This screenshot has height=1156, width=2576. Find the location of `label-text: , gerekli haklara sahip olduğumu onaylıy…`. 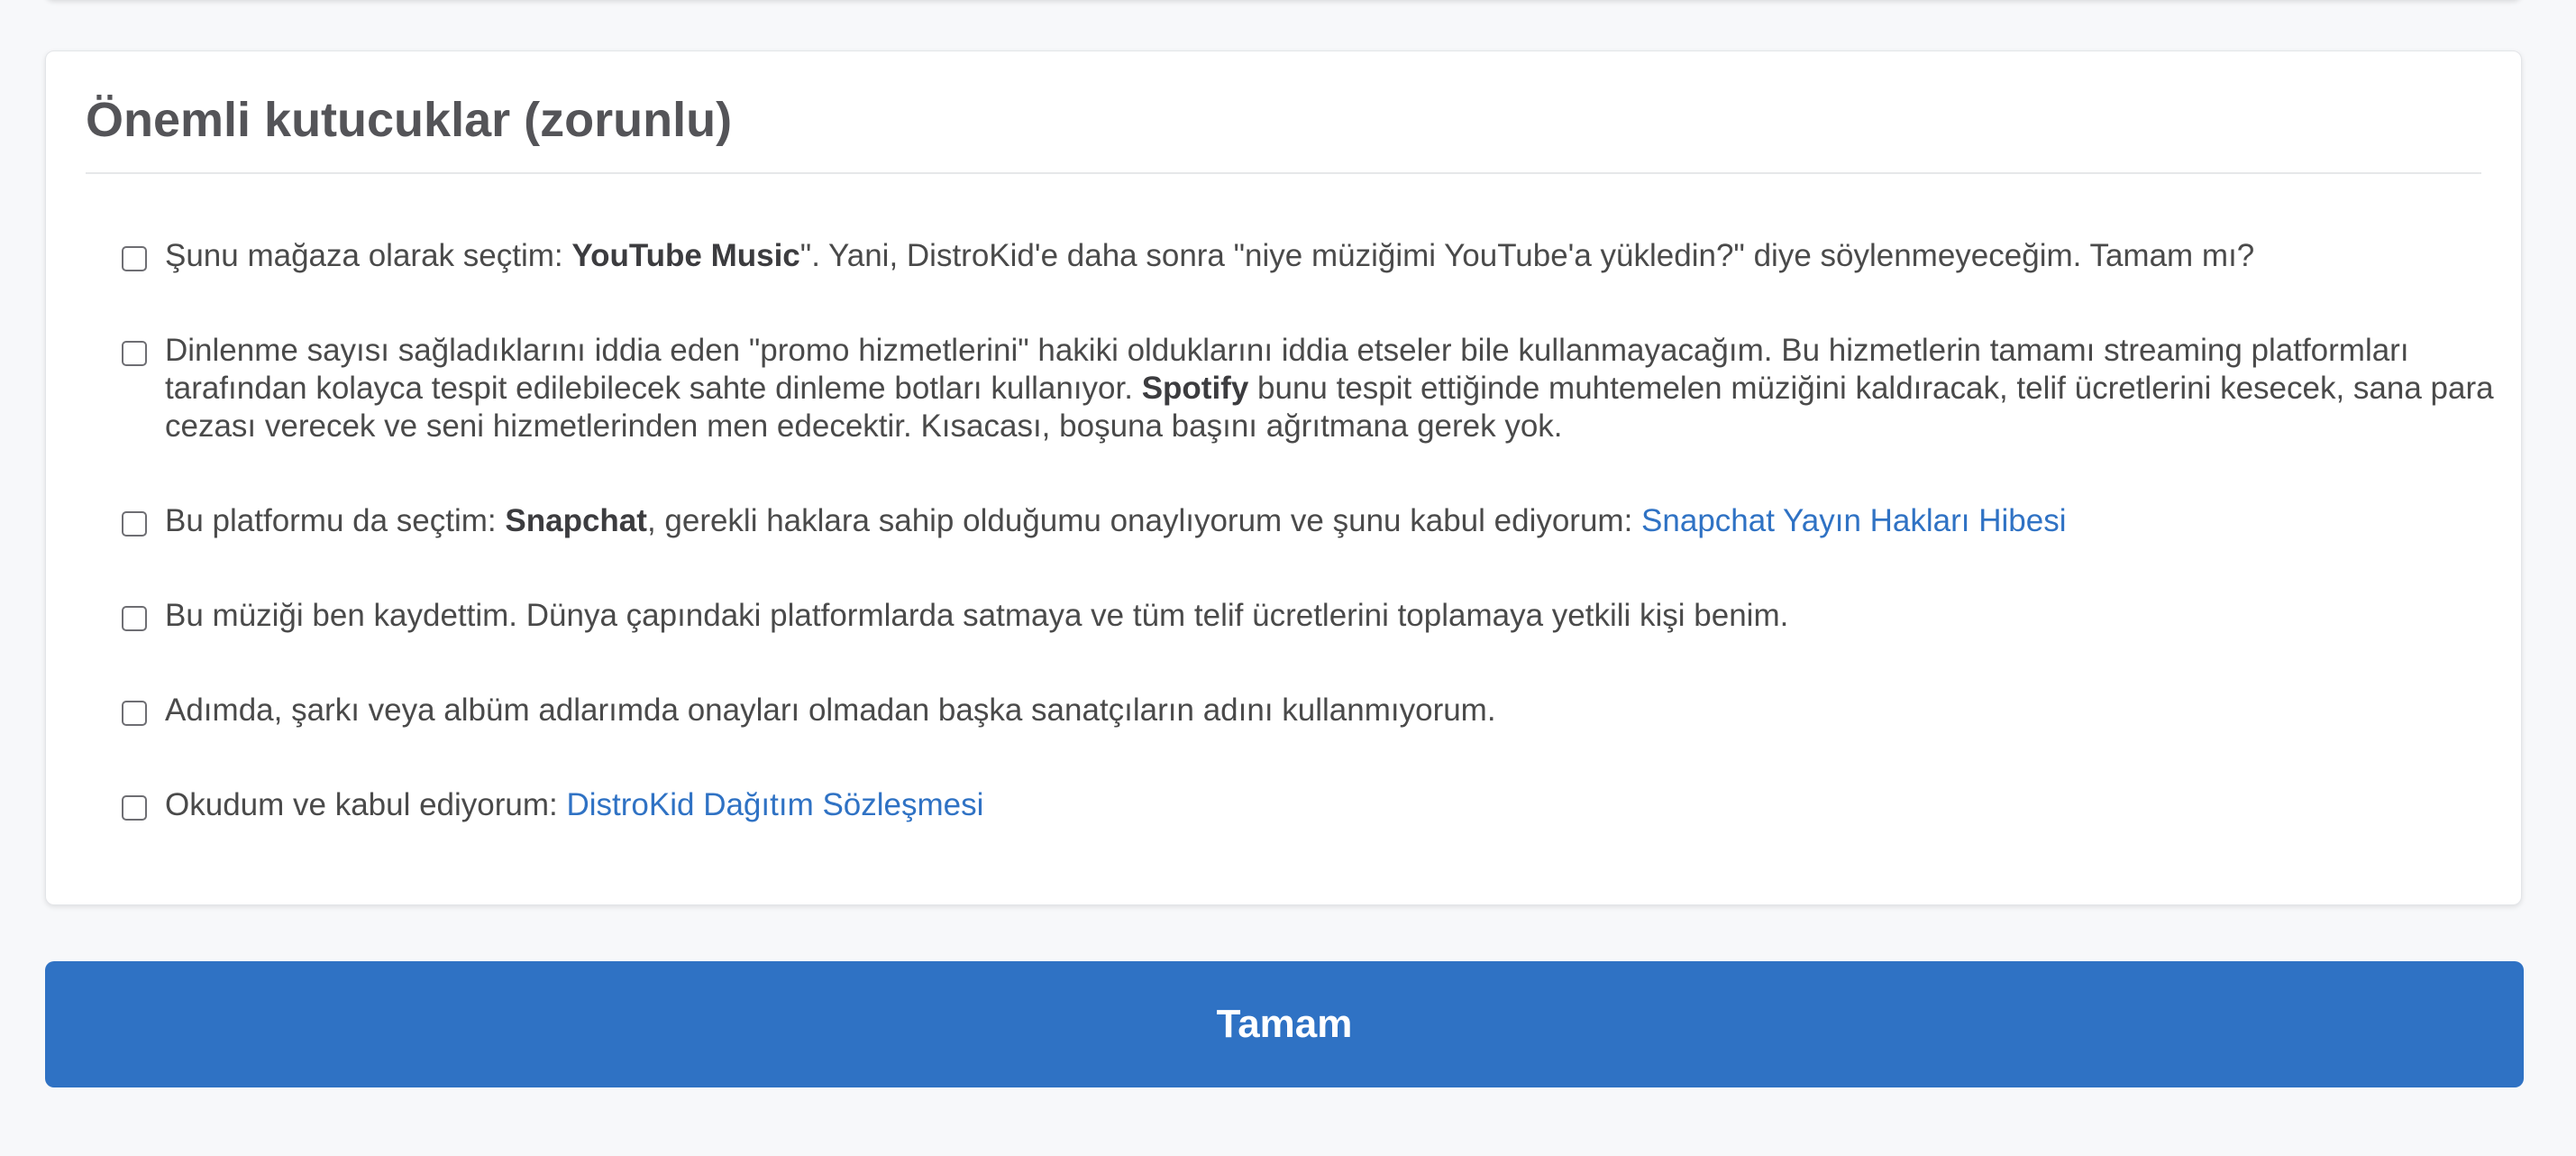

label-text: , gerekli haklara sahip olduğumu onaylıy… is located at coordinates (1144, 520).